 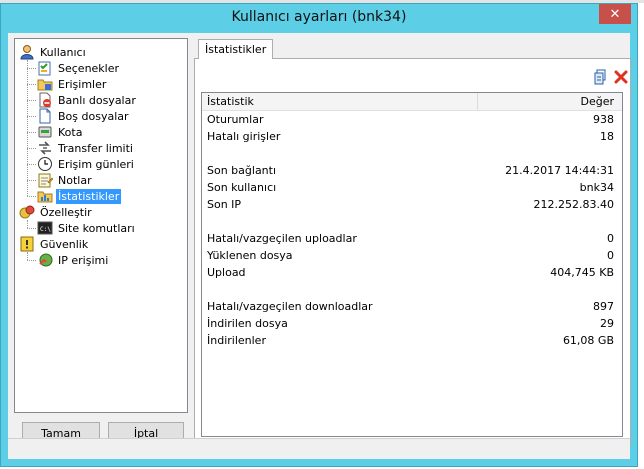 I want to click on tree-item-label: Site komutları, so click(x=96, y=228).